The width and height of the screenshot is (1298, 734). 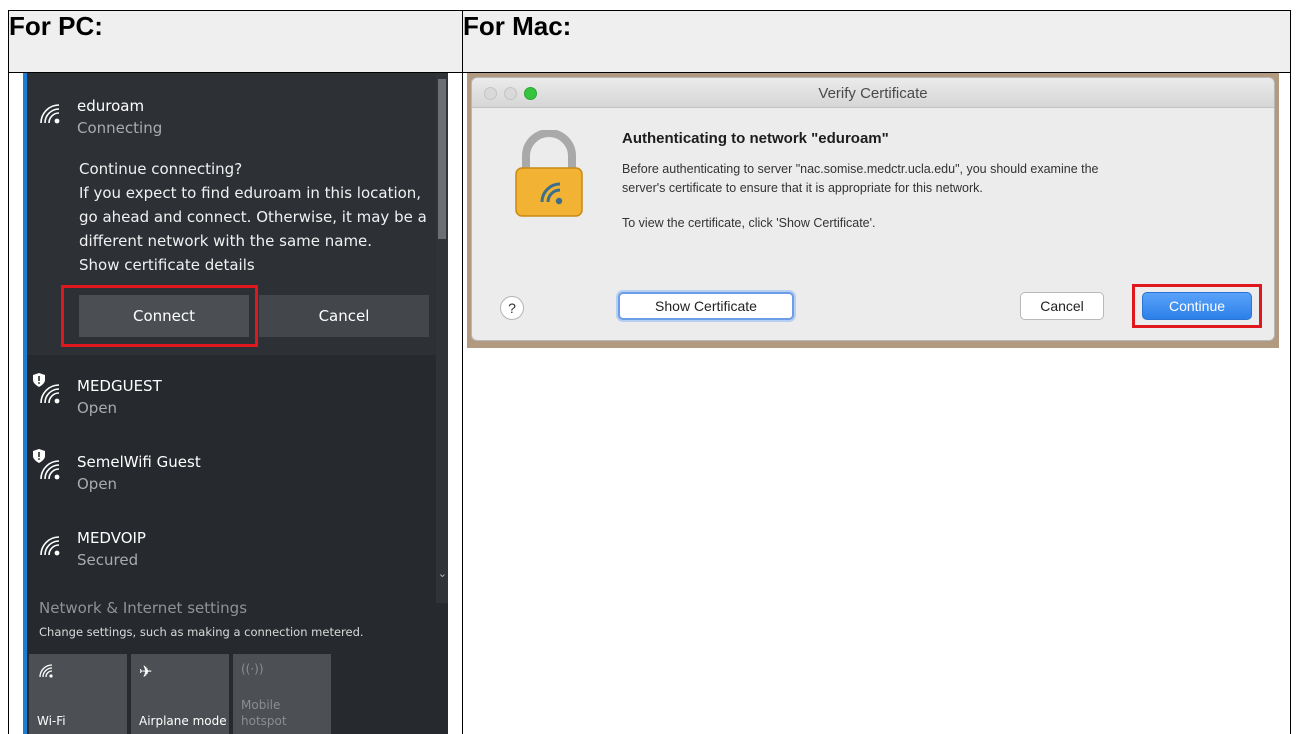 What do you see at coordinates (111, 538) in the screenshot?
I see `network-name: MEDVOIP` at bounding box center [111, 538].